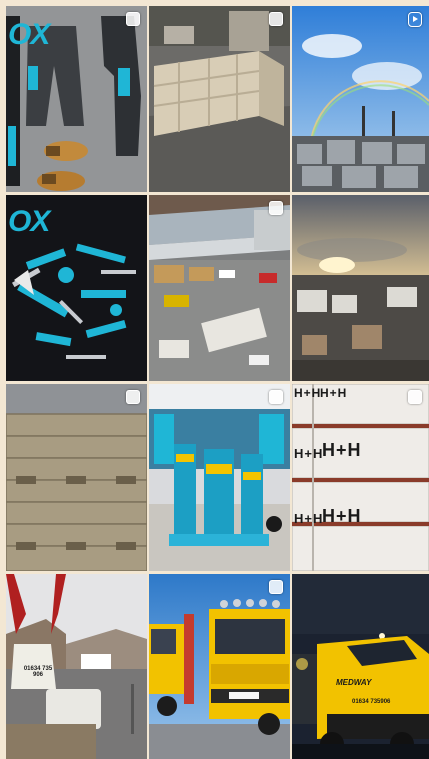 This screenshot has height=759, width=429. Describe the element at coordinates (415, 19) in the screenshot. I see `reel-icon` at that location.